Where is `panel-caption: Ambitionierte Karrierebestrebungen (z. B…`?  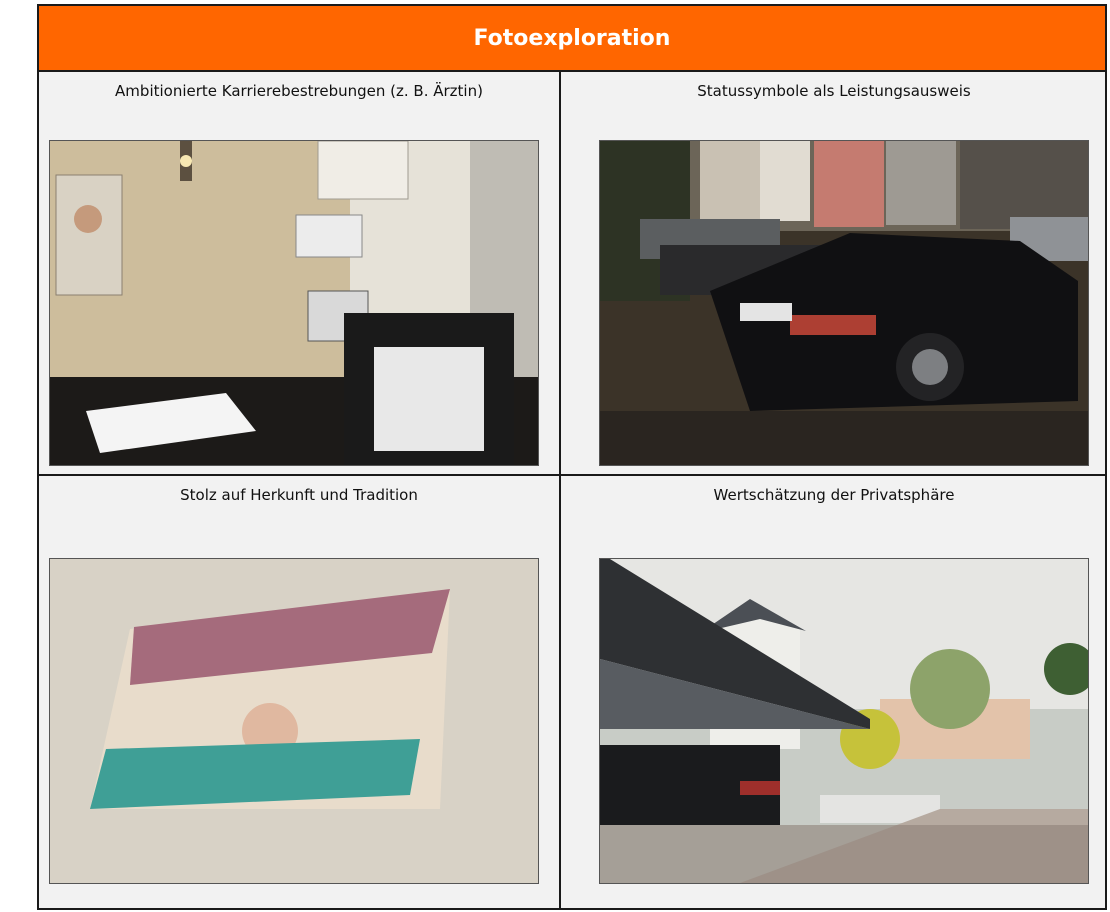 panel-caption: Ambitionierte Karrierebestrebungen (z. B… is located at coordinates (299, 91).